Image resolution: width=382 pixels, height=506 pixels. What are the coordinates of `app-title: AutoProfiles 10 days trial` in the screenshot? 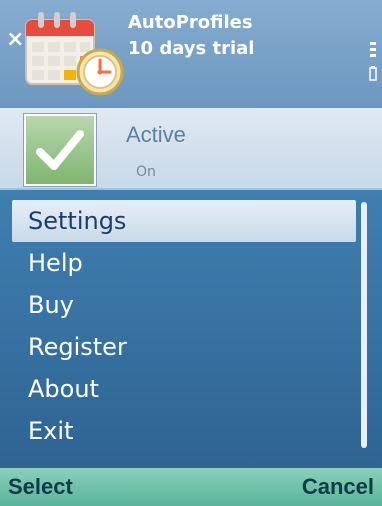 It's located at (191, 36).